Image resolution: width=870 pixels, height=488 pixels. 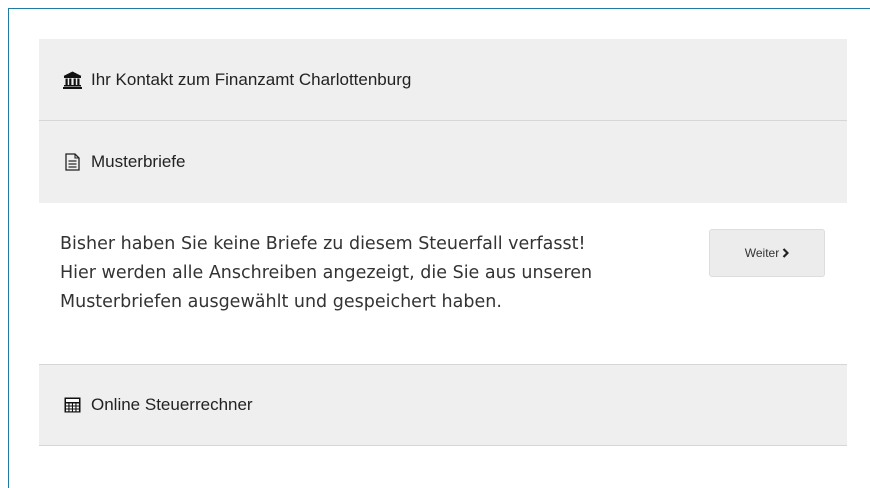 What do you see at coordinates (72, 162) in the screenshot?
I see `document-icon` at bounding box center [72, 162].